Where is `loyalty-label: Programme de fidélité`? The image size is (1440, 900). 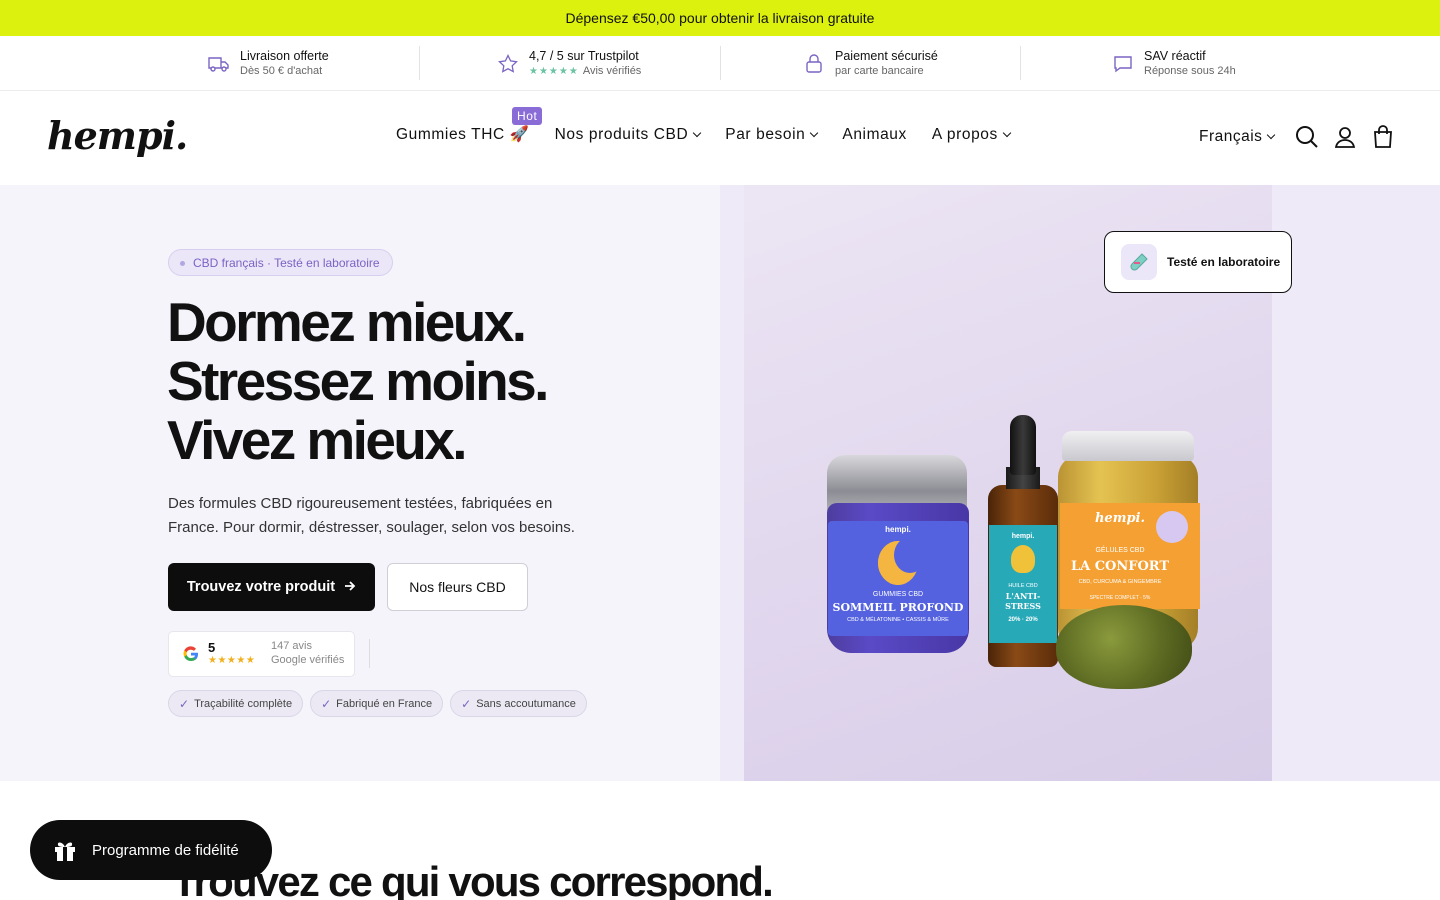
loyalty-label: Programme de fidélité is located at coordinates (165, 850).